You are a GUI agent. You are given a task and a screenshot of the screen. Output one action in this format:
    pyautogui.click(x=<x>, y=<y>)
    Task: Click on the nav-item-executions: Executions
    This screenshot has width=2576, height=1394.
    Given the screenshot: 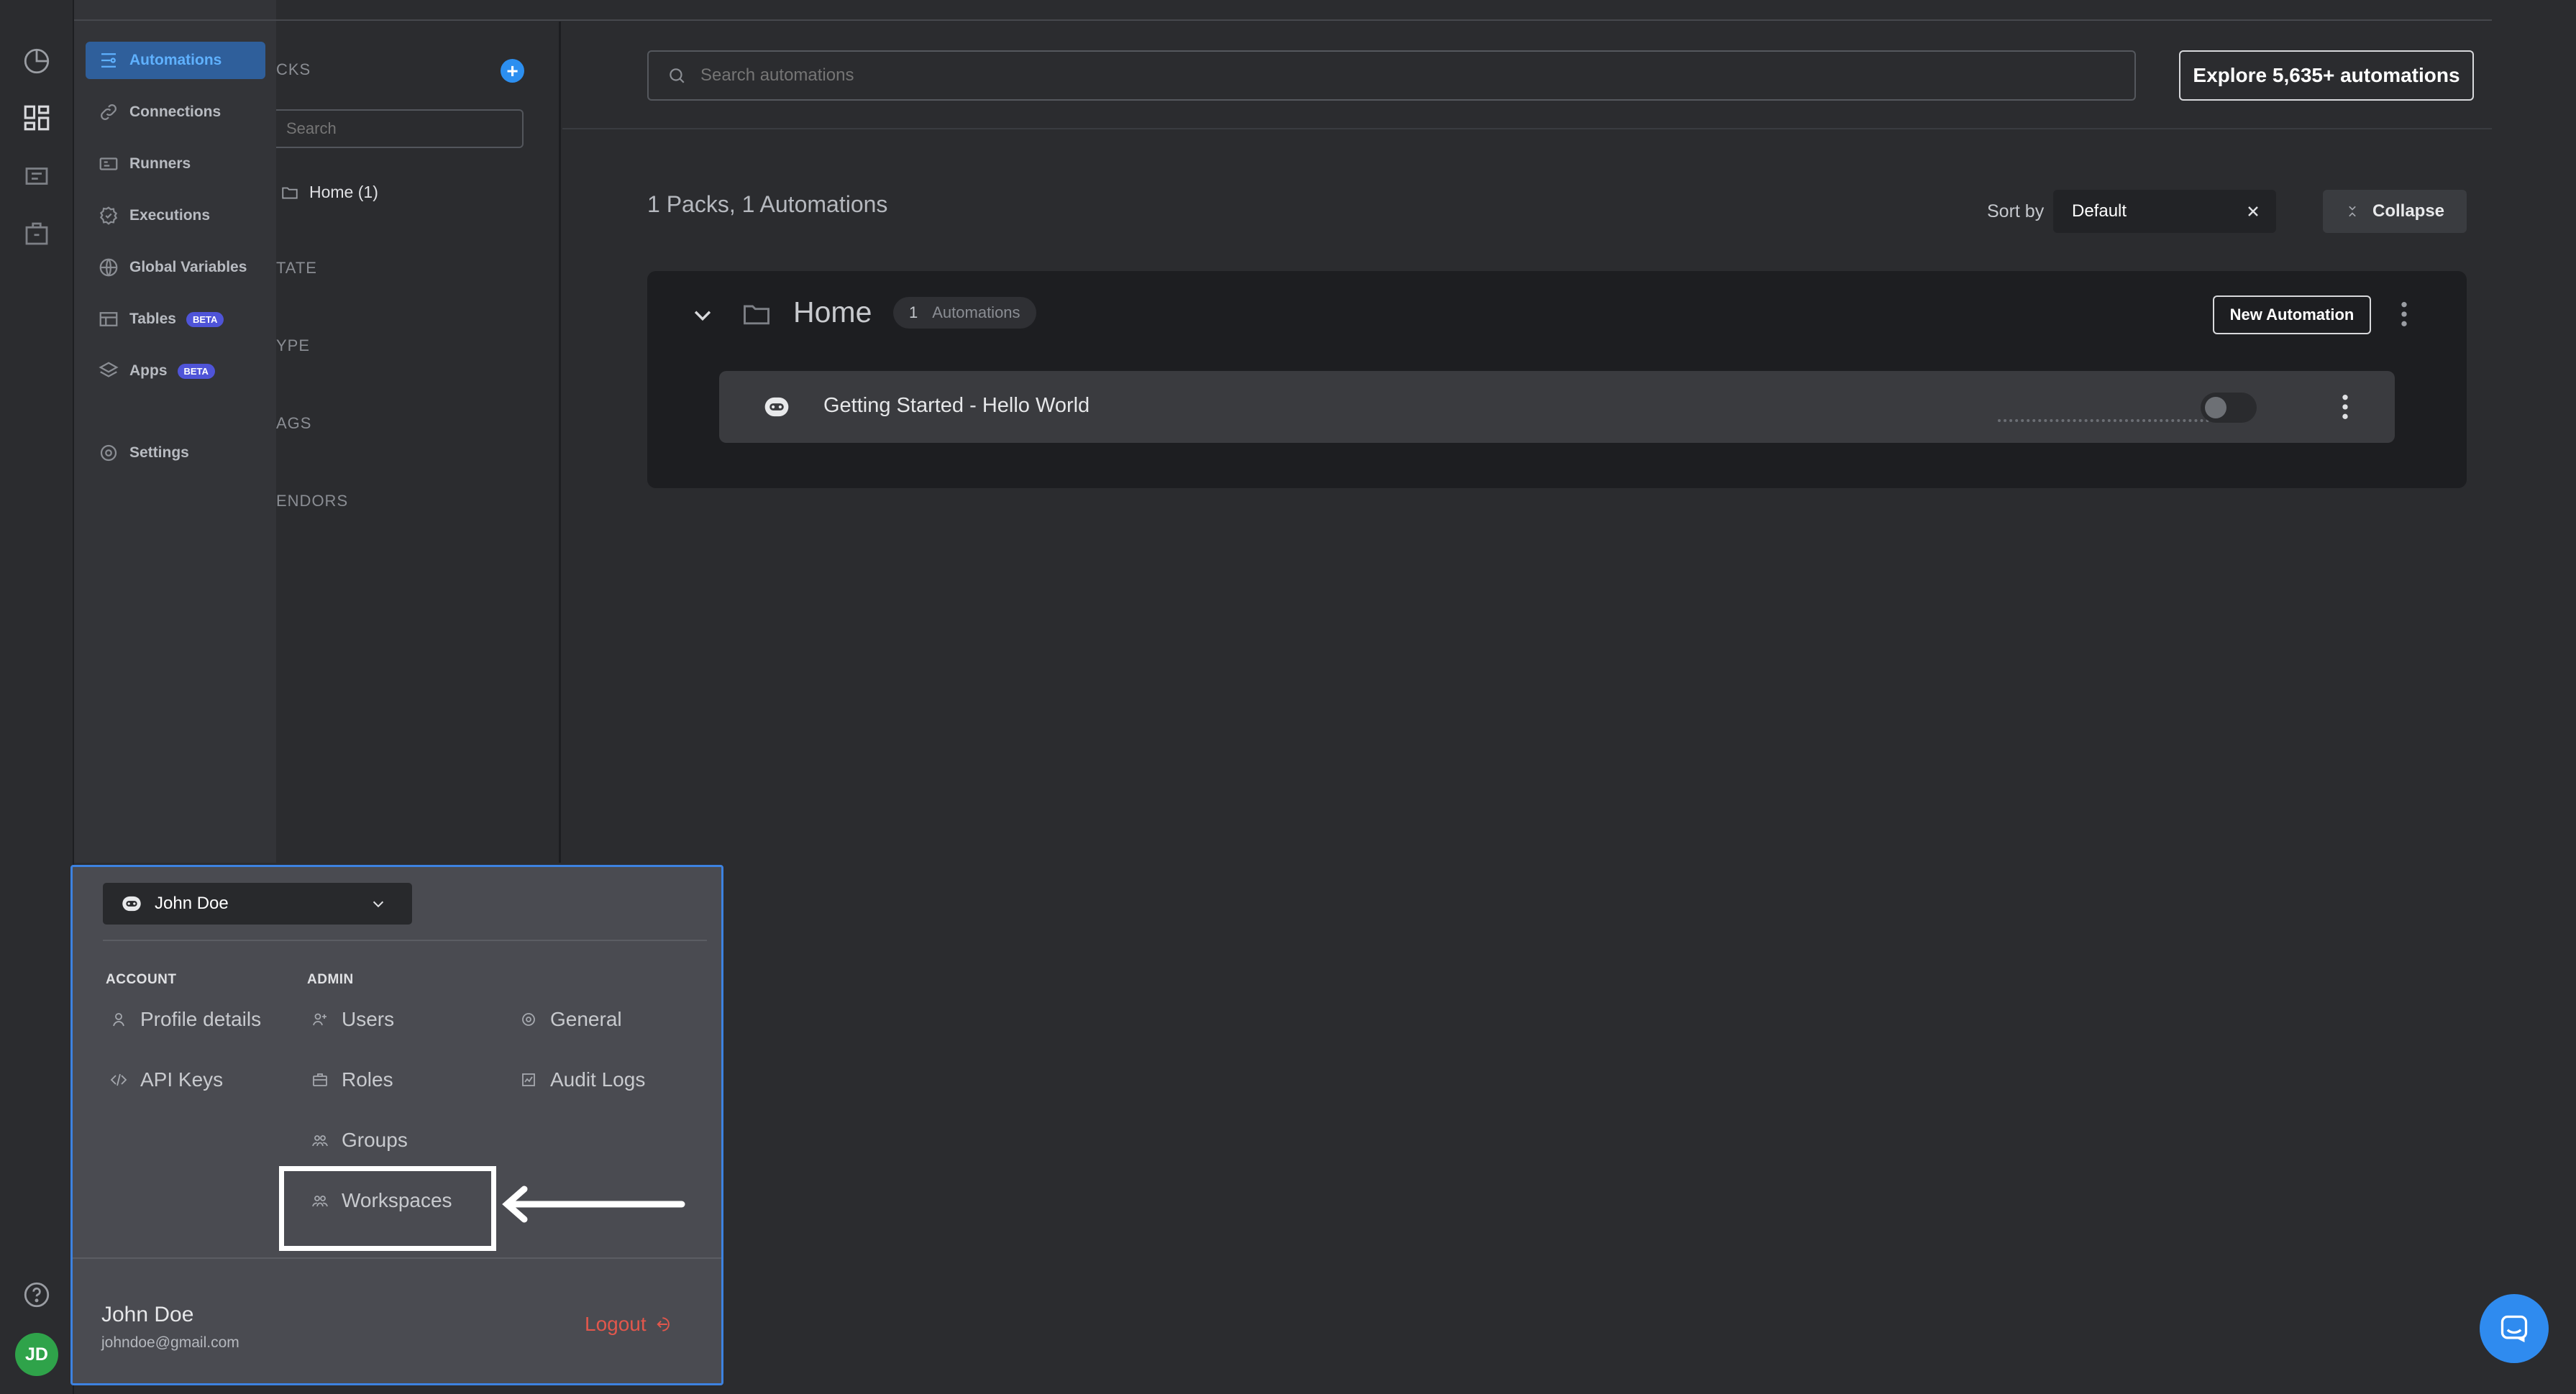 What is the action you would take?
    pyautogui.click(x=175, y=215)
    